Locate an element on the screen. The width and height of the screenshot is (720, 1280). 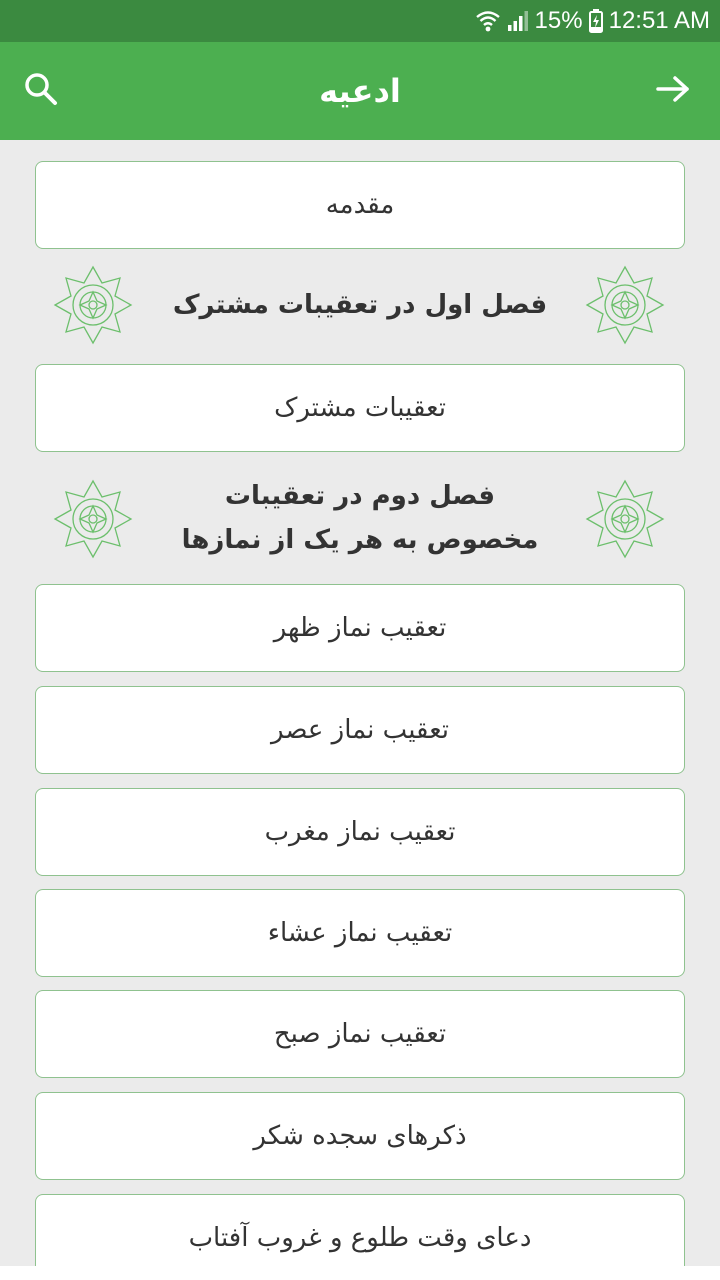
page-title: ادعیه is located at coordinates (360, 91).